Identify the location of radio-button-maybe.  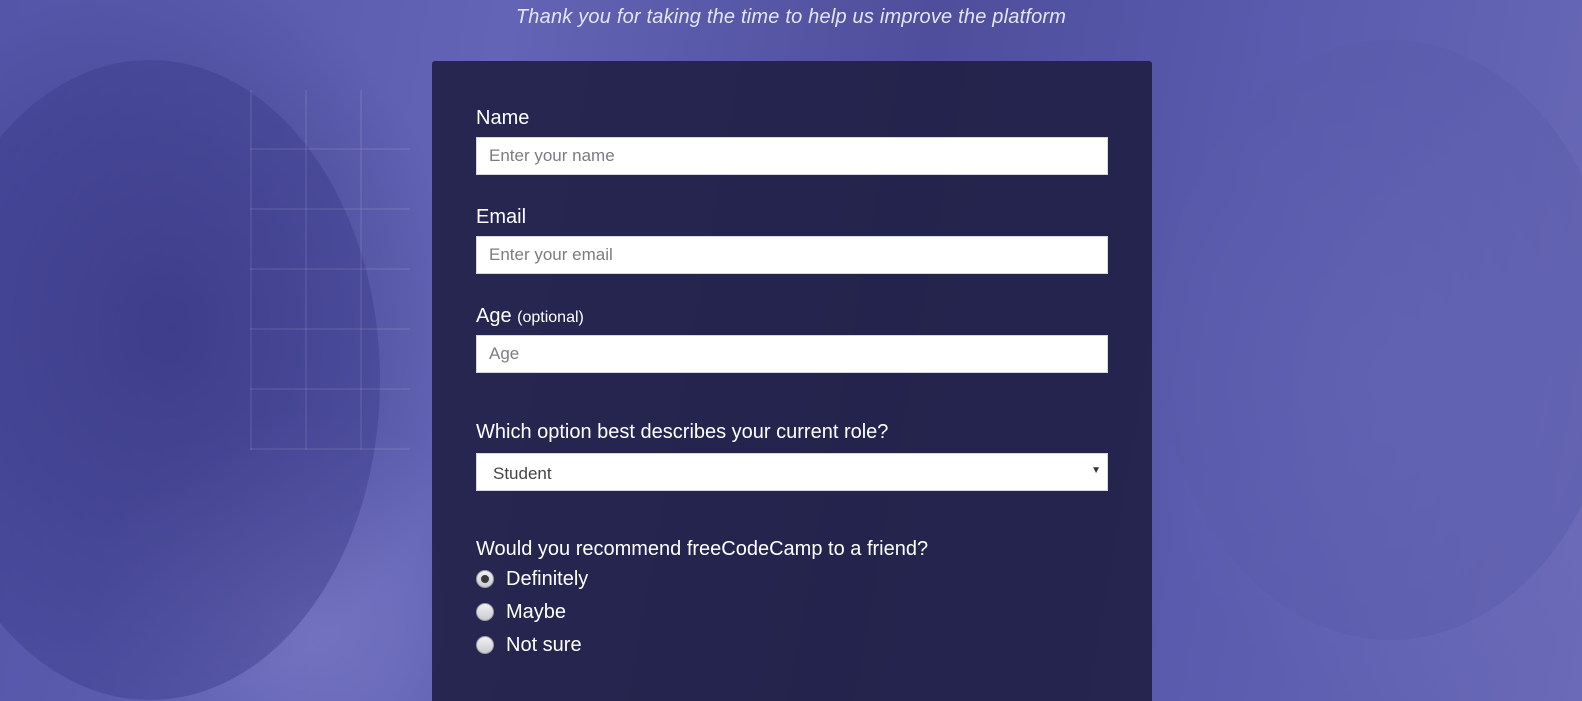
(485, 612).